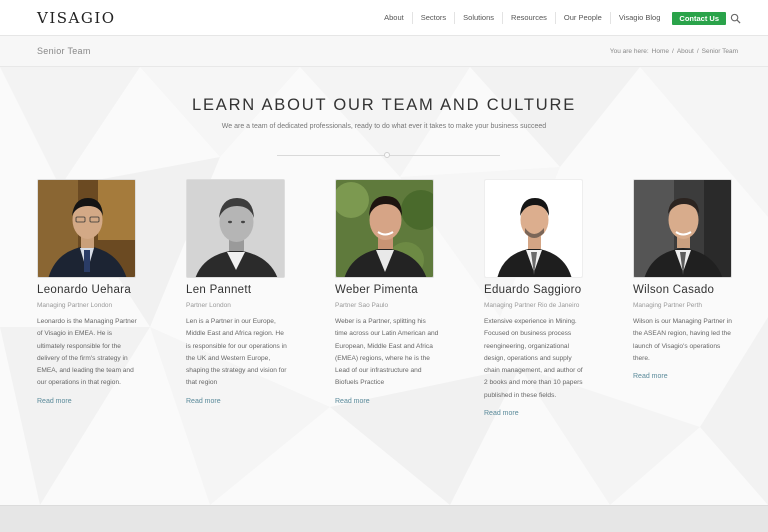 This screenshot has width=768, height=532. What do you see at coordinates (384, 518) in the screenshot?
I see `footer-strip` at bounding box center [384, 518].